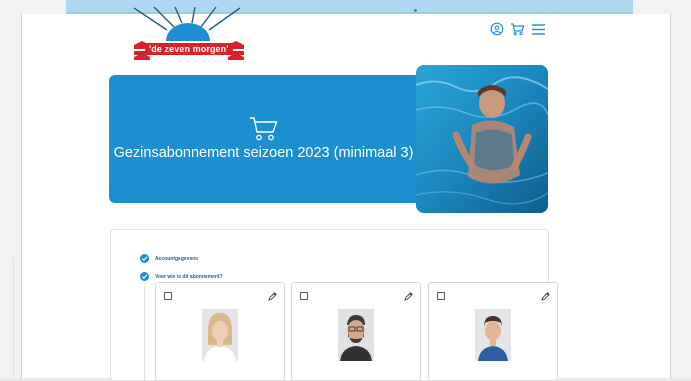  What do you see at coordinates (177, 258) in the screenshot?
I see `step-label: Accountgegevens` at bounding box center [177, 258].